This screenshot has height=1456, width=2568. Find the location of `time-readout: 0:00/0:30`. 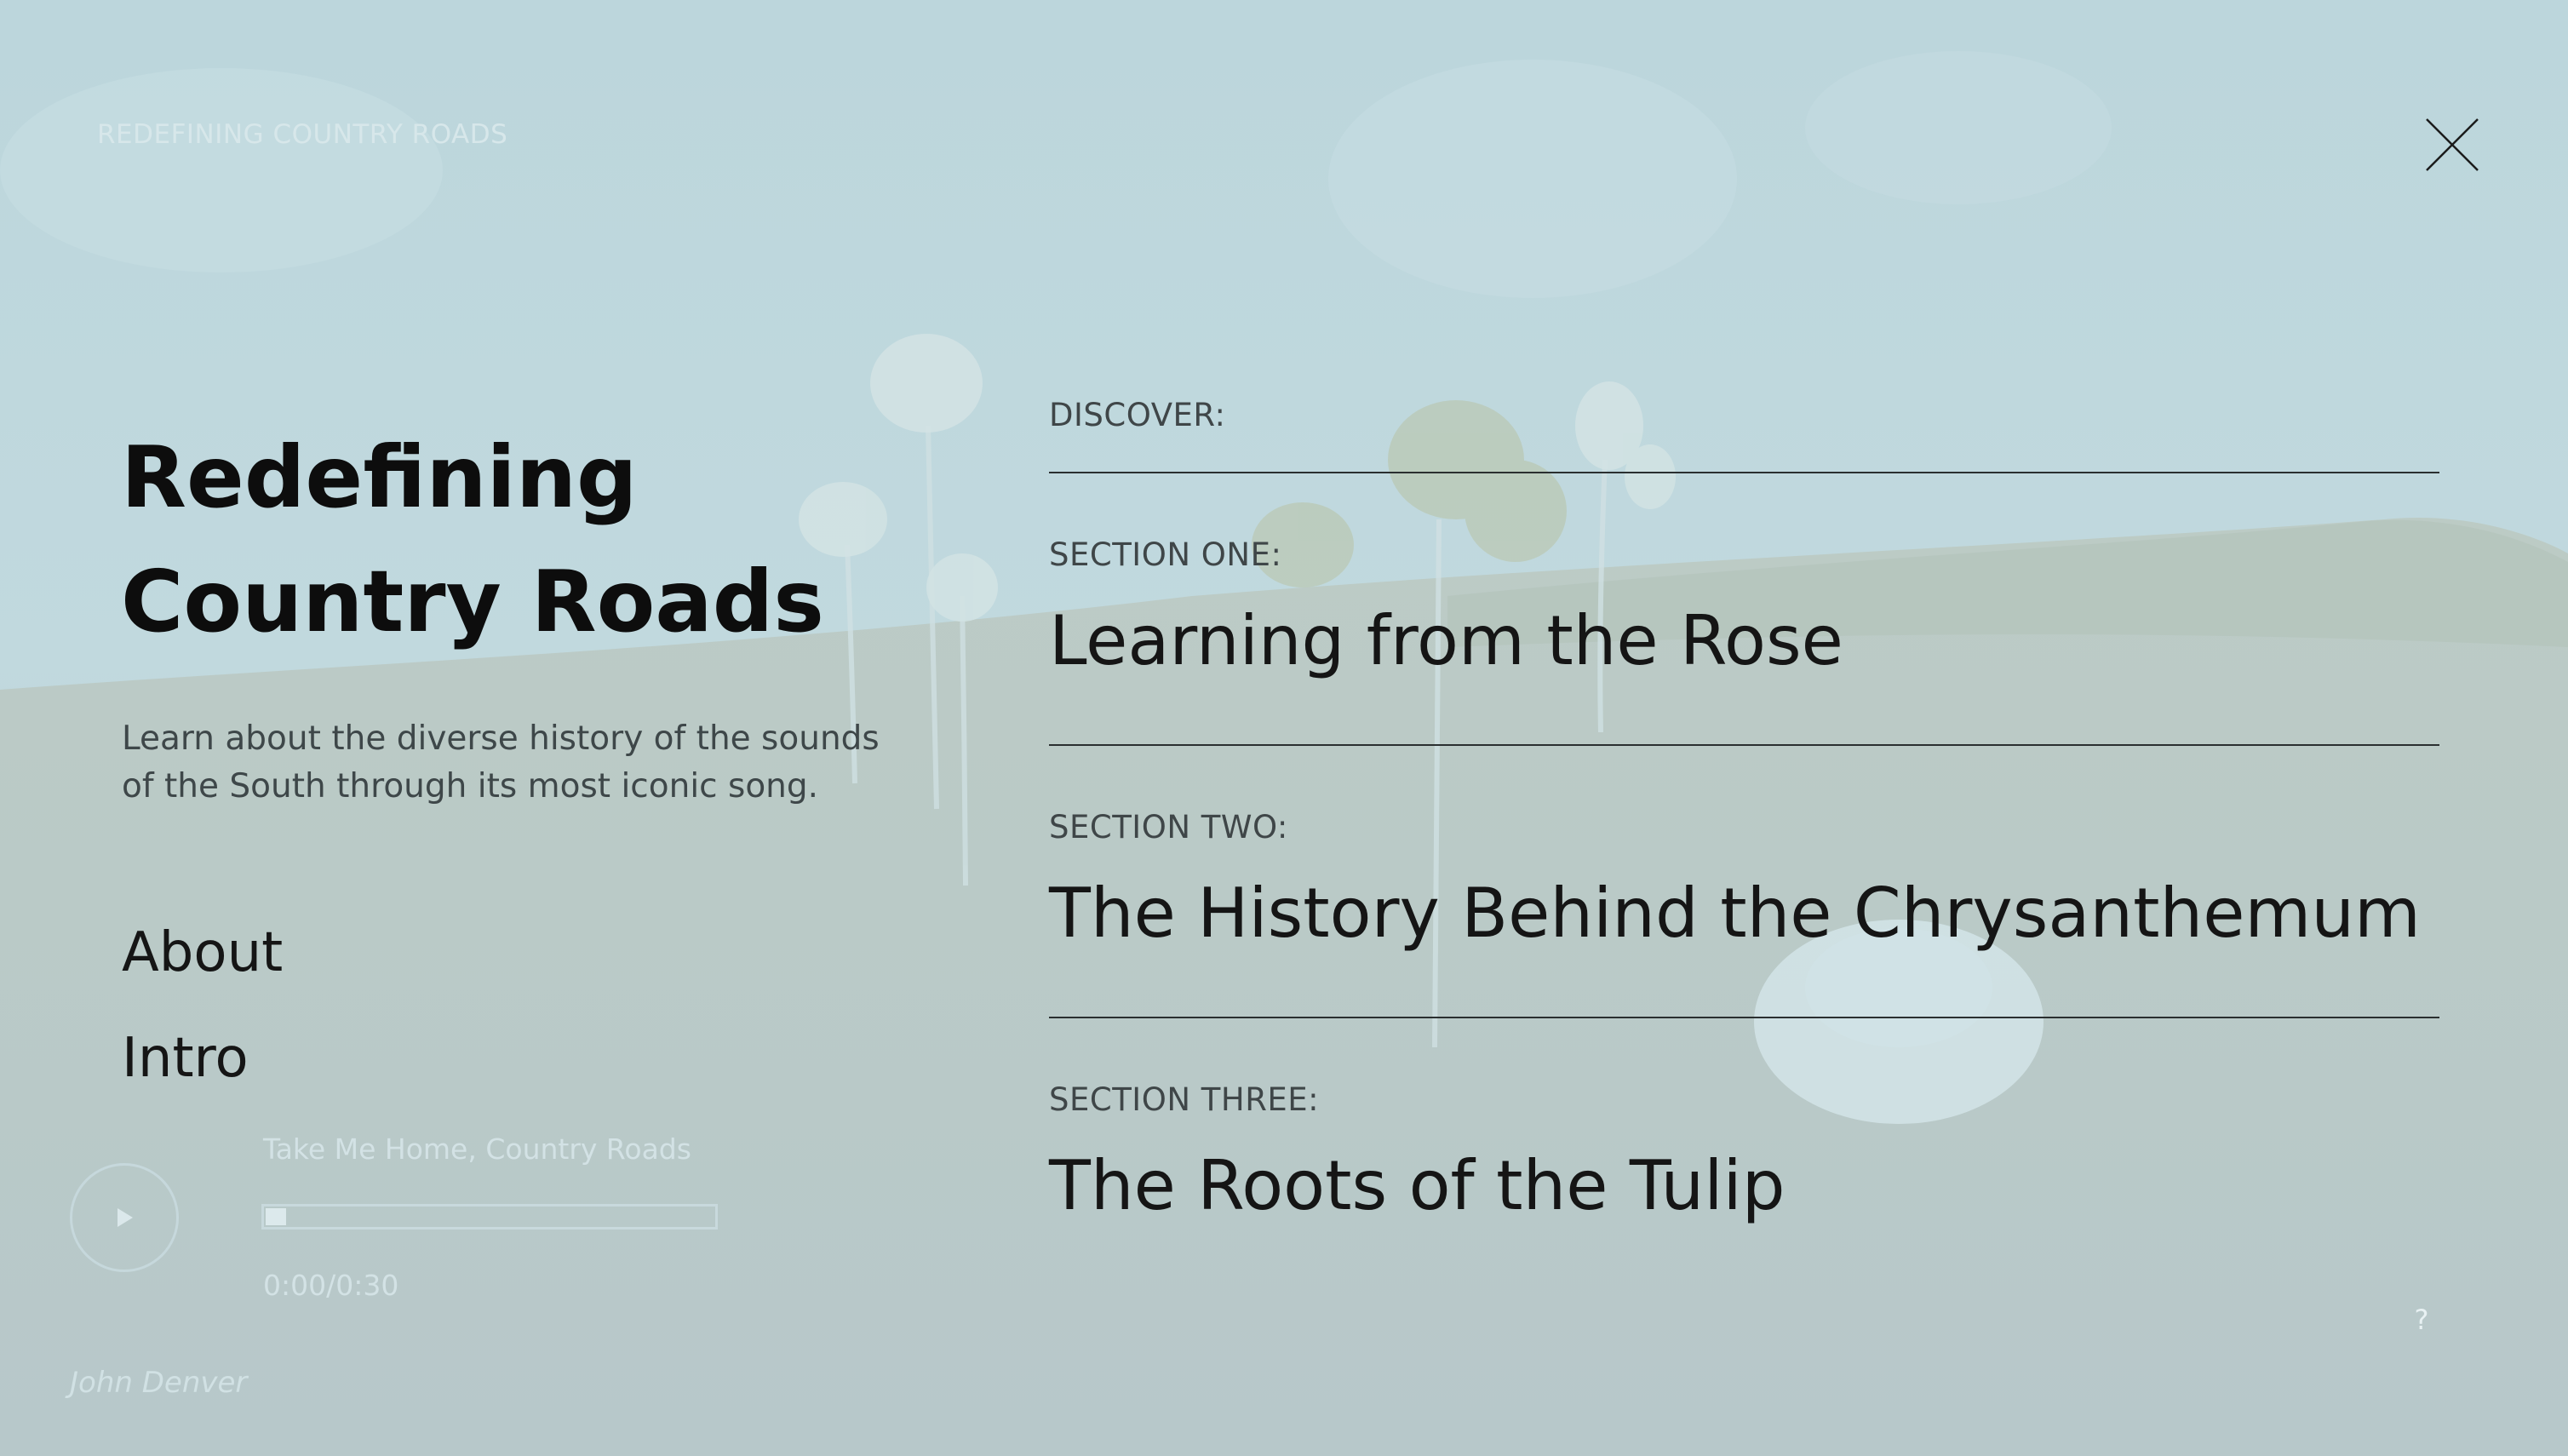

time-readout: 0:00/0:30 is located at coordinates (331, 1286).